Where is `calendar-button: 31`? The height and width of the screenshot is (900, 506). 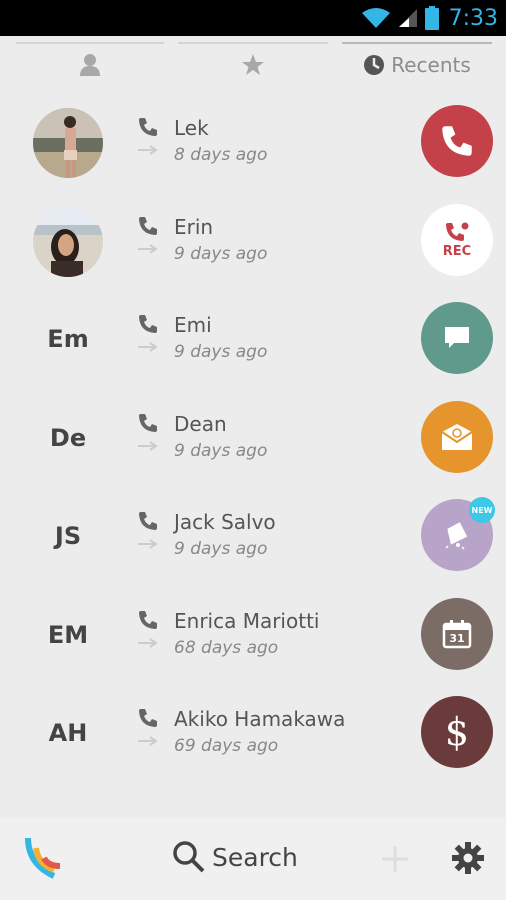 calendar-button: 31 is located at coordinates (457, 633).